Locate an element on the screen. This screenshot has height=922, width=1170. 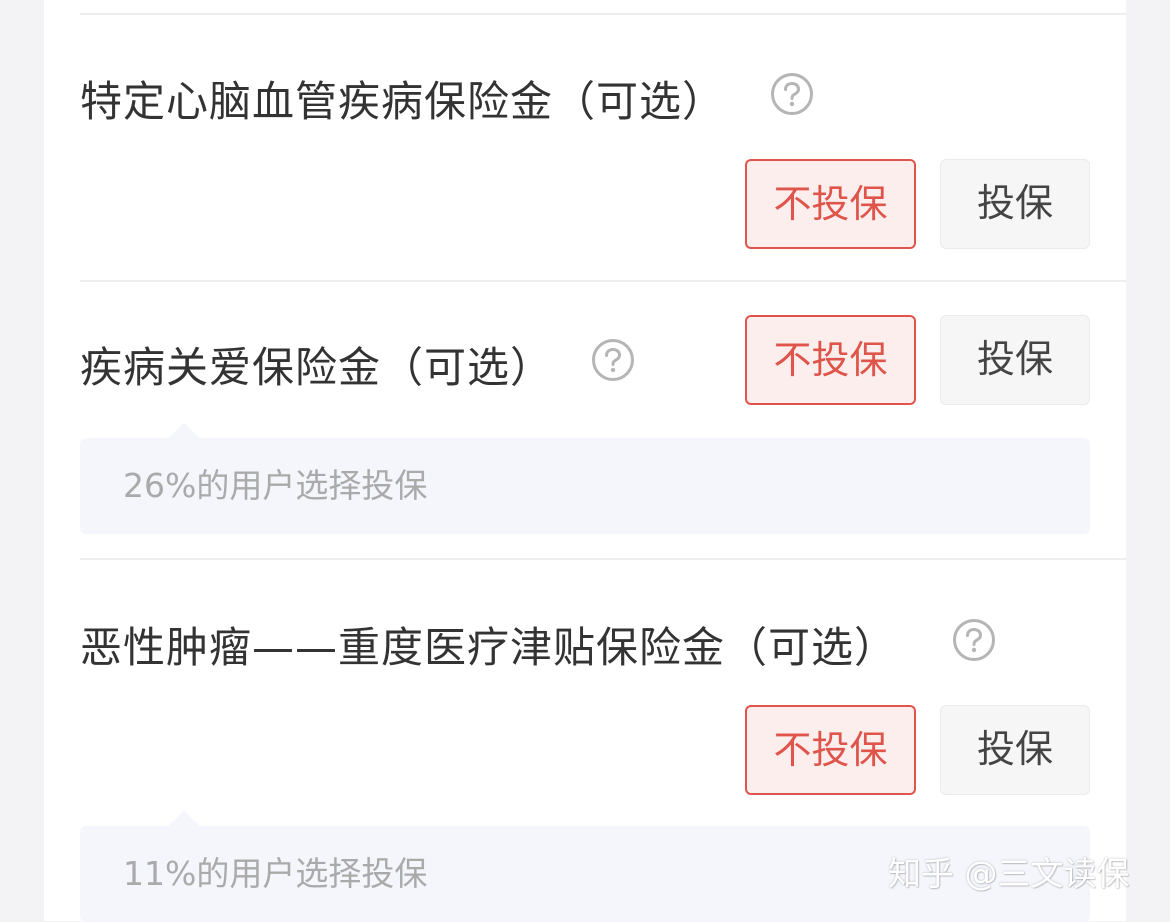
watermark: 知乎 @三文读保 is located at coordinates (1009, 873).